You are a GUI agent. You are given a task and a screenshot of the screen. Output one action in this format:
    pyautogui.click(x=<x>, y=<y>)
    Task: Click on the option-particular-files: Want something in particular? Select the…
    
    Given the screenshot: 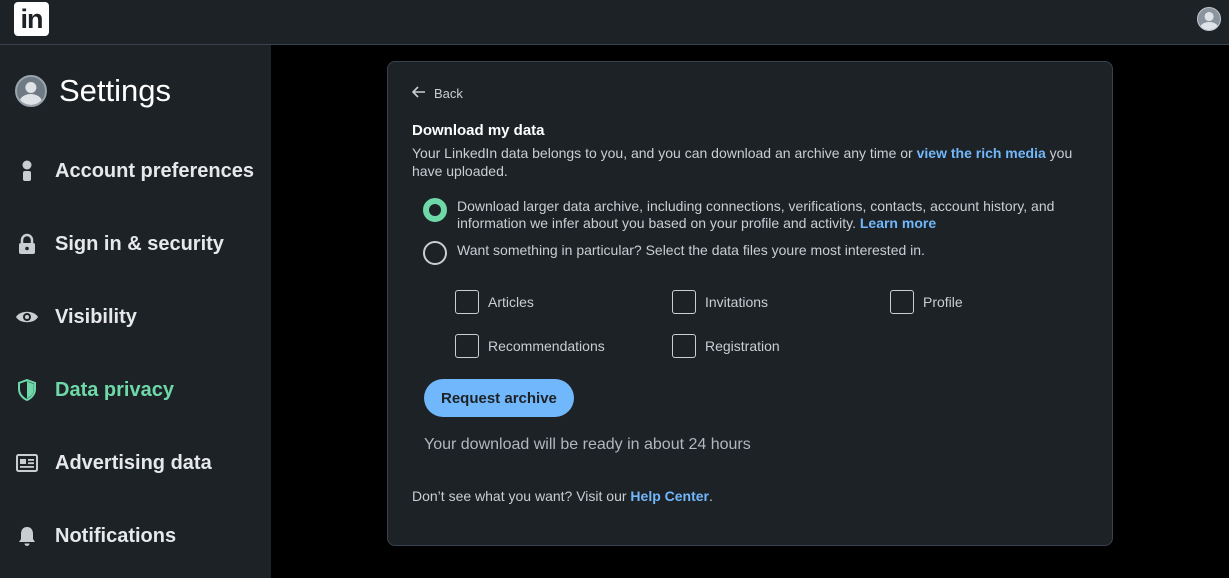 What is the action you would take?
    pyautogui.click(x=745, y=253)
    